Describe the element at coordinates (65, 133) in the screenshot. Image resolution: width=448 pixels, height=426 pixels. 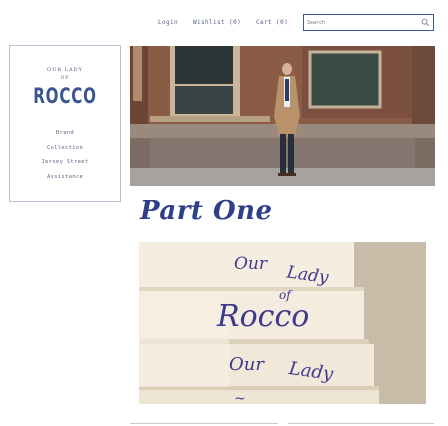
I see `sidebar-item-brand: Brand` at that location.